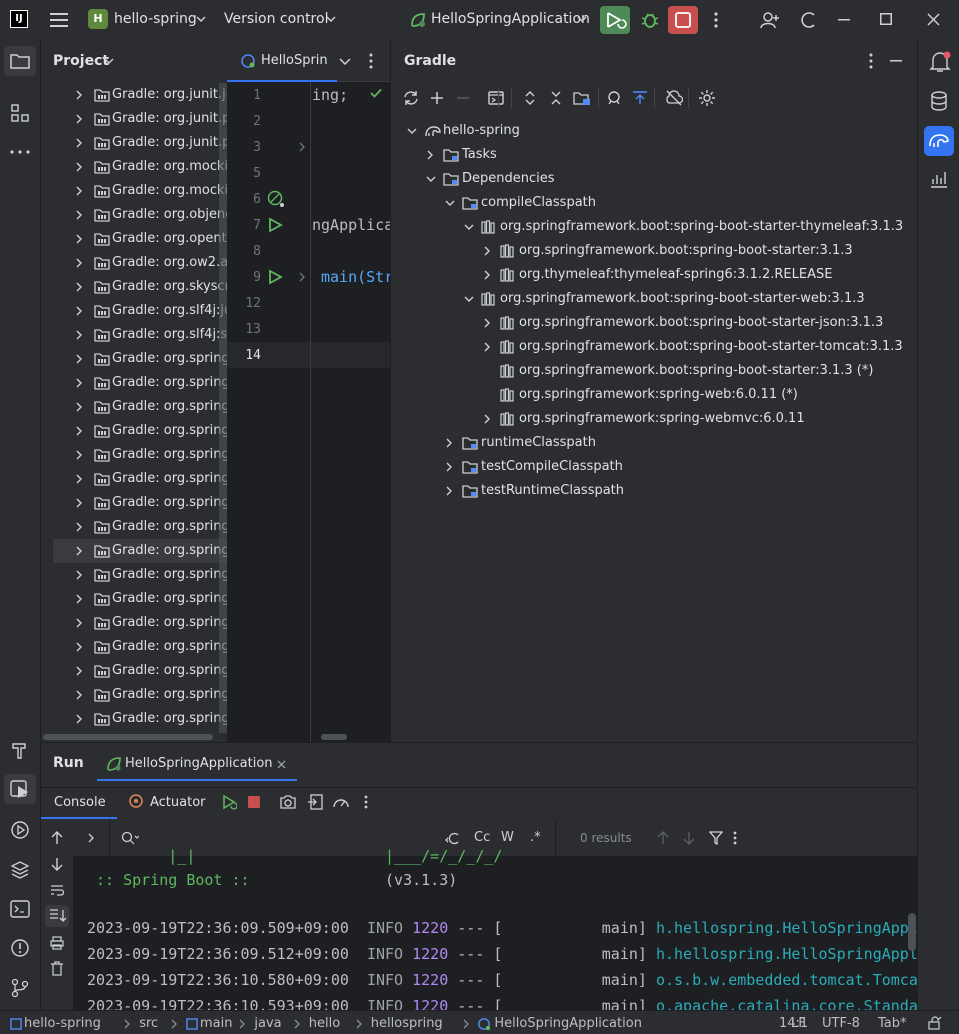 This screenshot has height=1034, width=959. What do you see at coordinates (282, 61) in the screenshot?
I see `editor-tab: HelloSprin` at bounding box center [282, 61].